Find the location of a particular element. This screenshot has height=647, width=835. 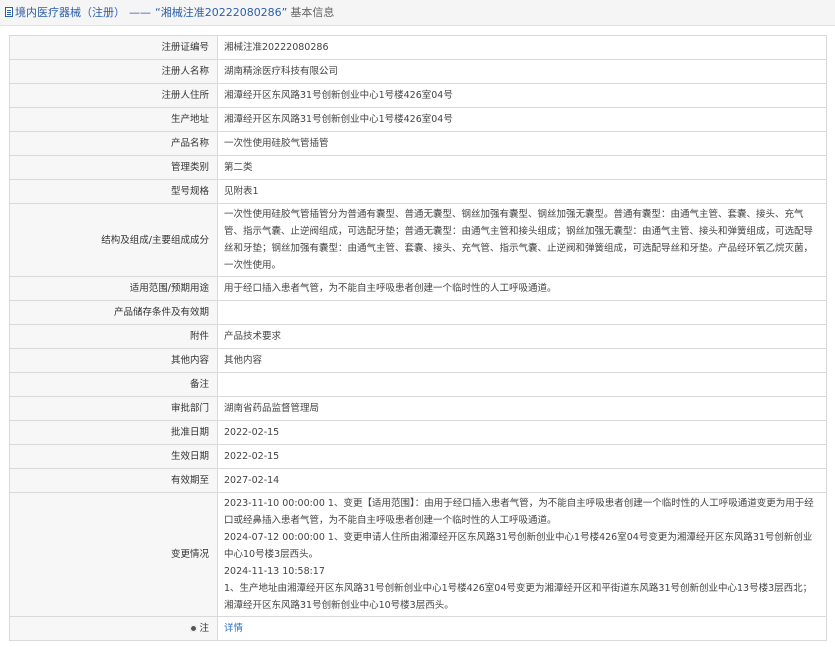

table-row: 管理类别 第二类 is located at coordinates (418, 167).